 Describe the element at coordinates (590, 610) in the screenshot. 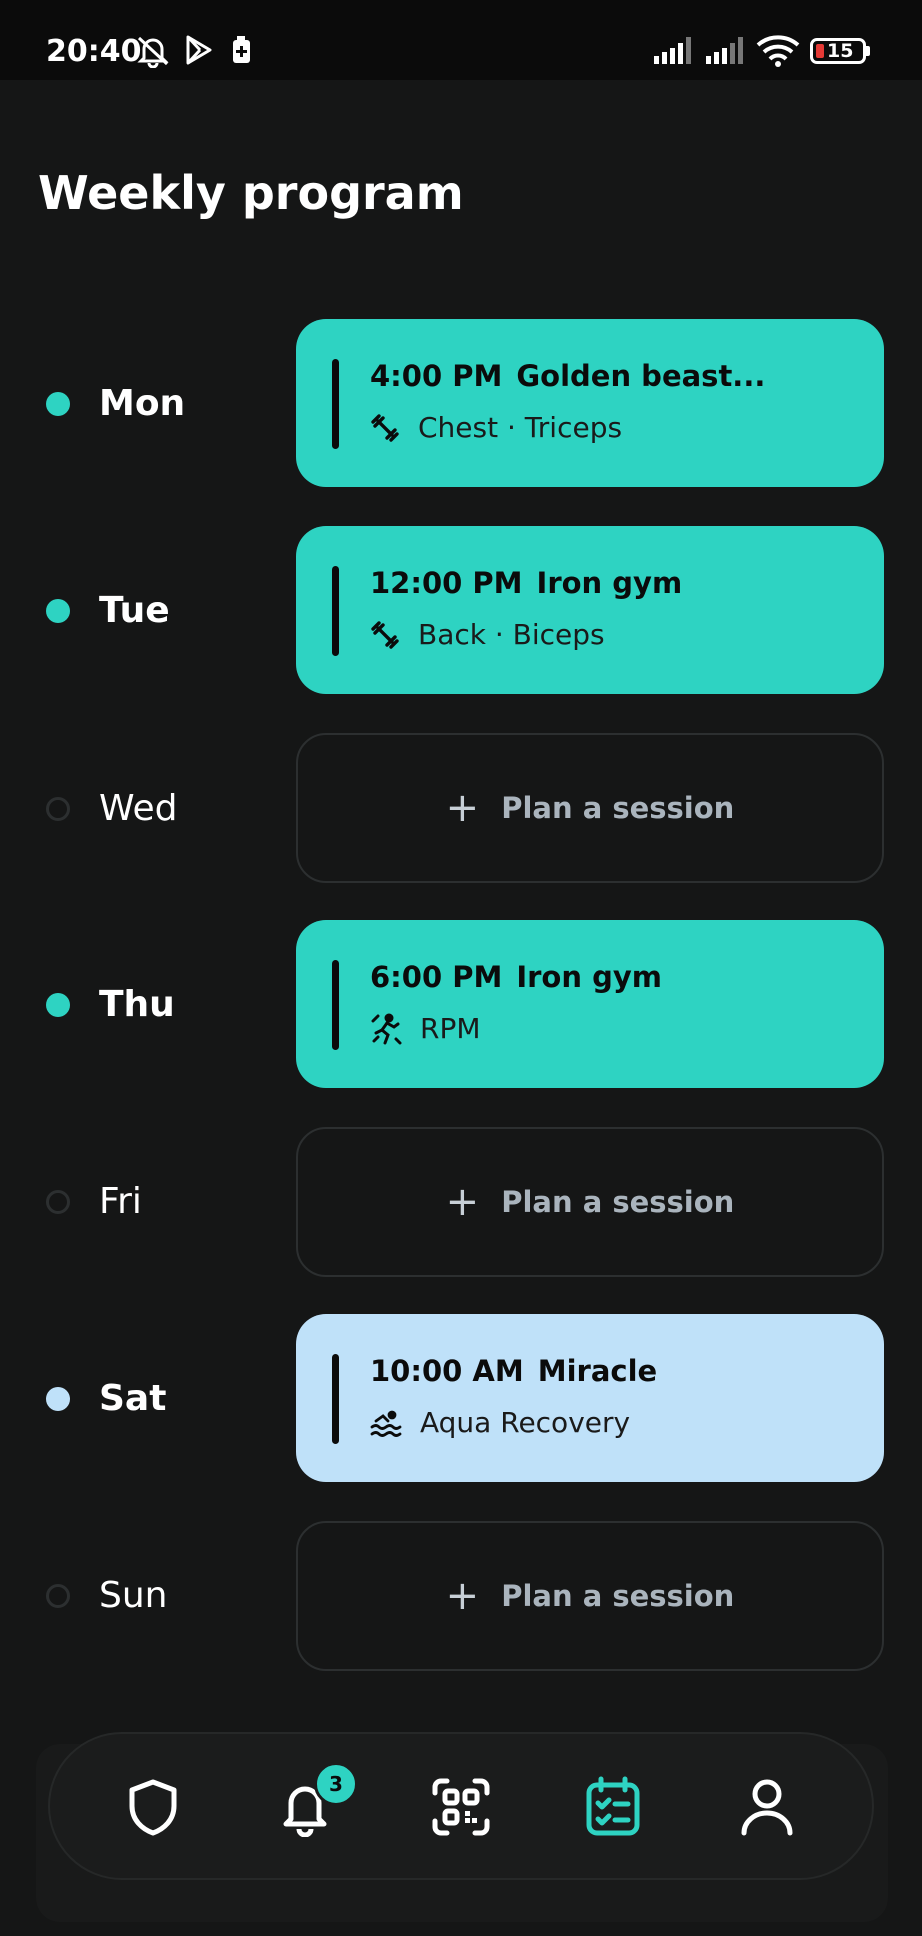

I see `session-card-tue: 12:00 PM Iron gym Back · Biceps` at that location.